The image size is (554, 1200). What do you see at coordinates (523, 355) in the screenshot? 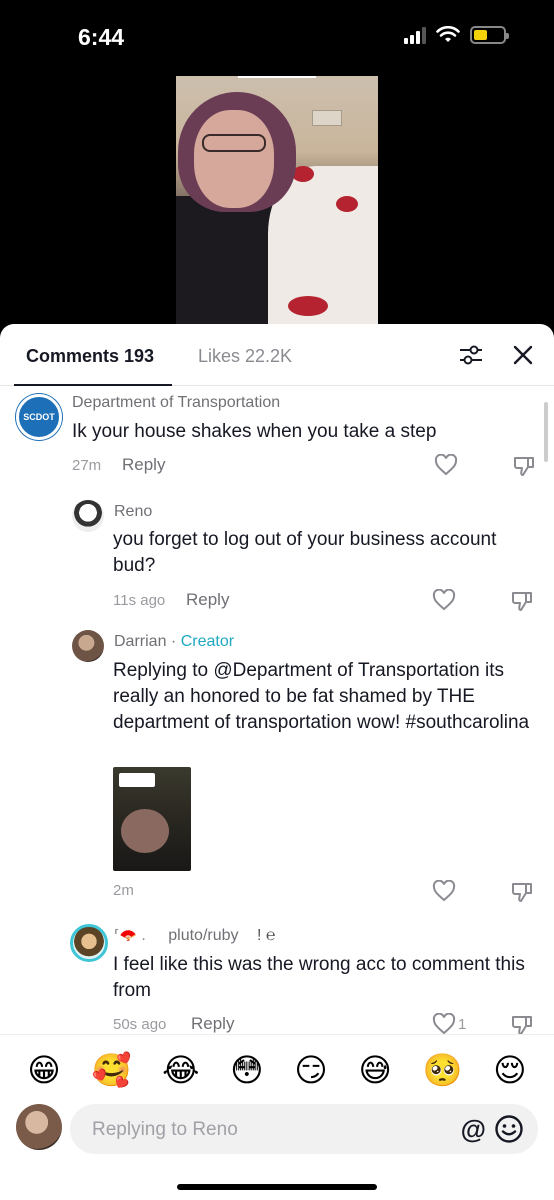
I see `close-icon` at bounding box center [523, 355].